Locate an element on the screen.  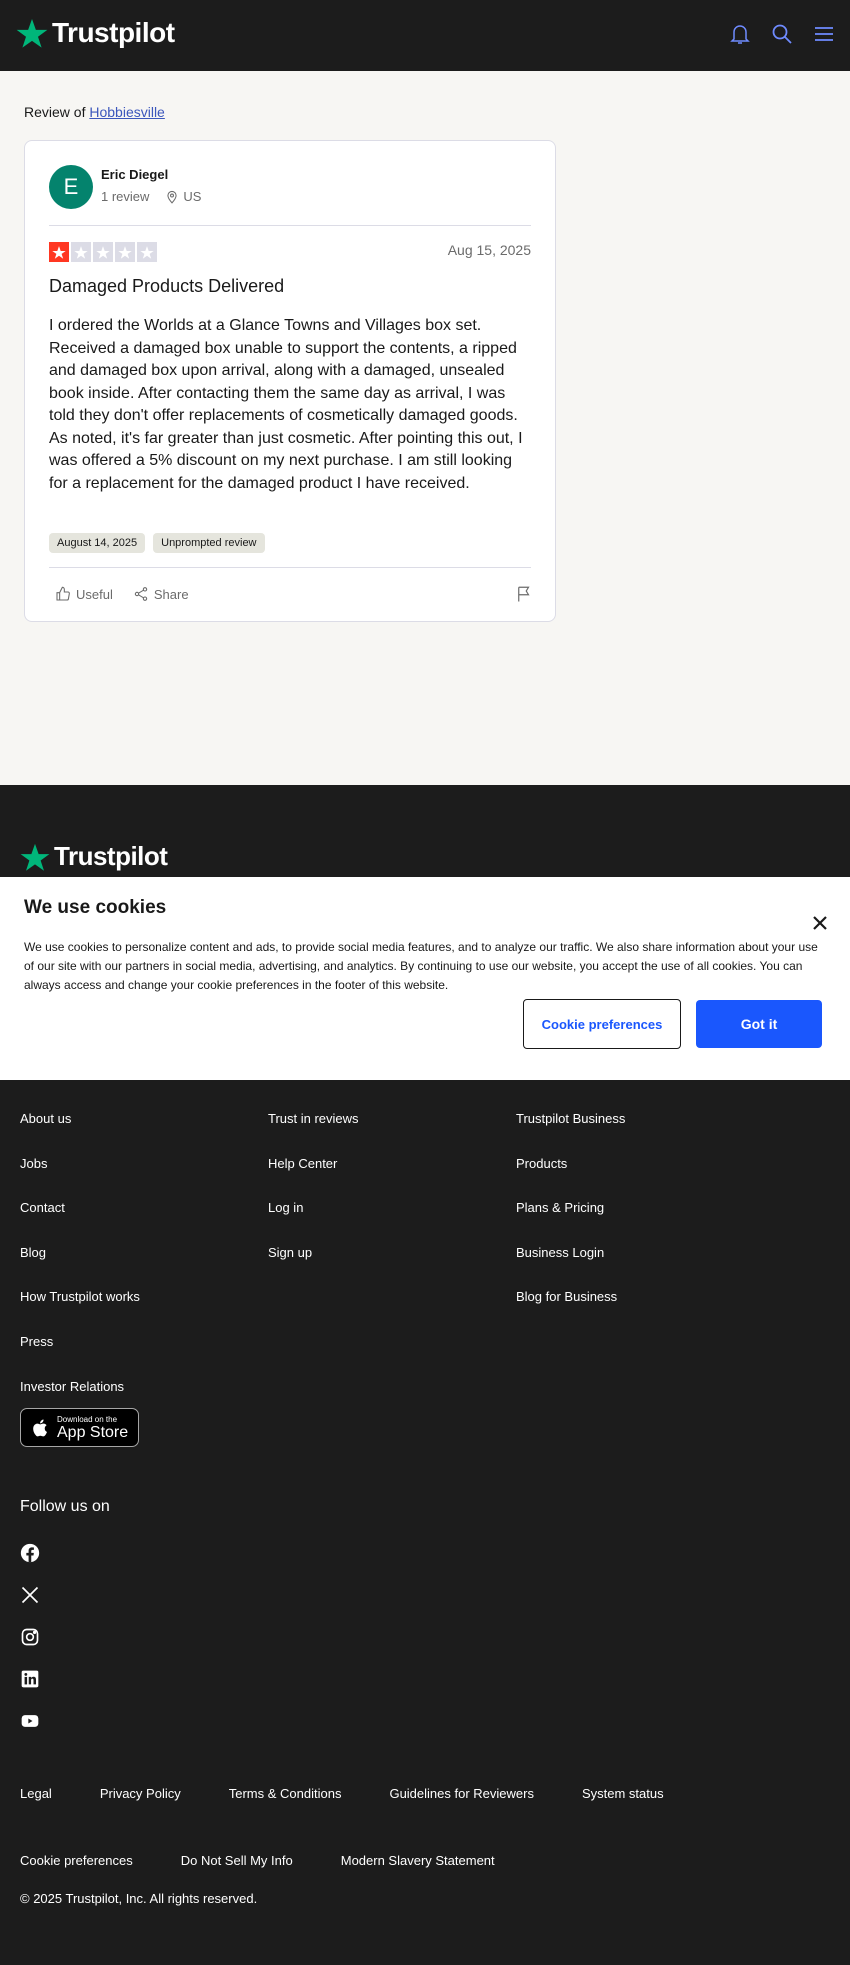
footer-link: Sign up is located at coordinates (392, 1253).